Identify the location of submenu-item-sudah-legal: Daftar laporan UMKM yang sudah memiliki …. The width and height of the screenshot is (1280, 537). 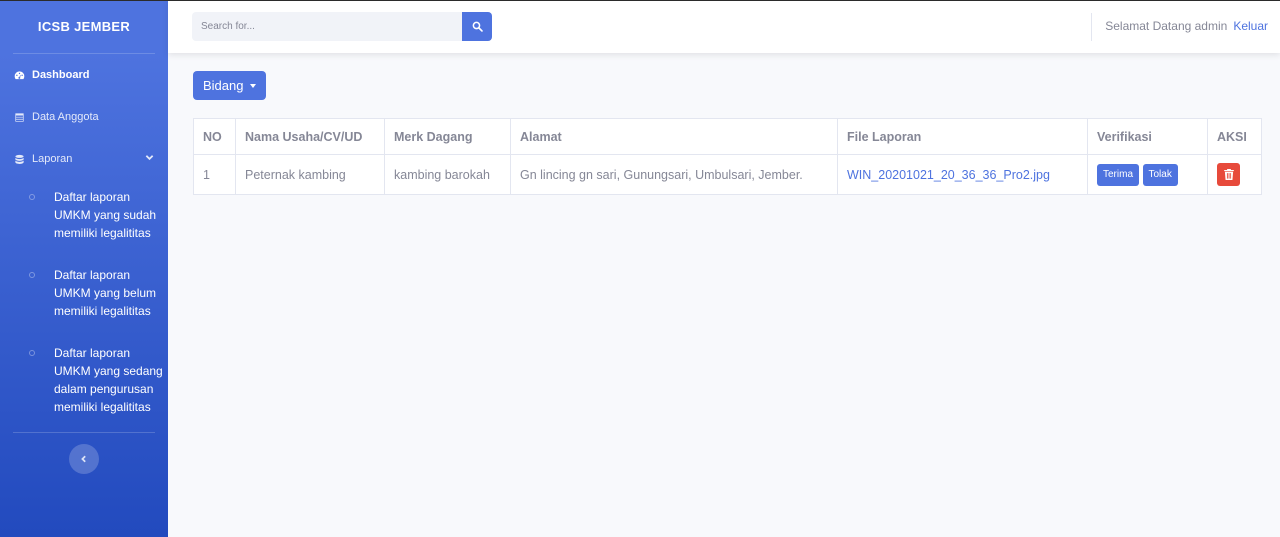
(84, 215).